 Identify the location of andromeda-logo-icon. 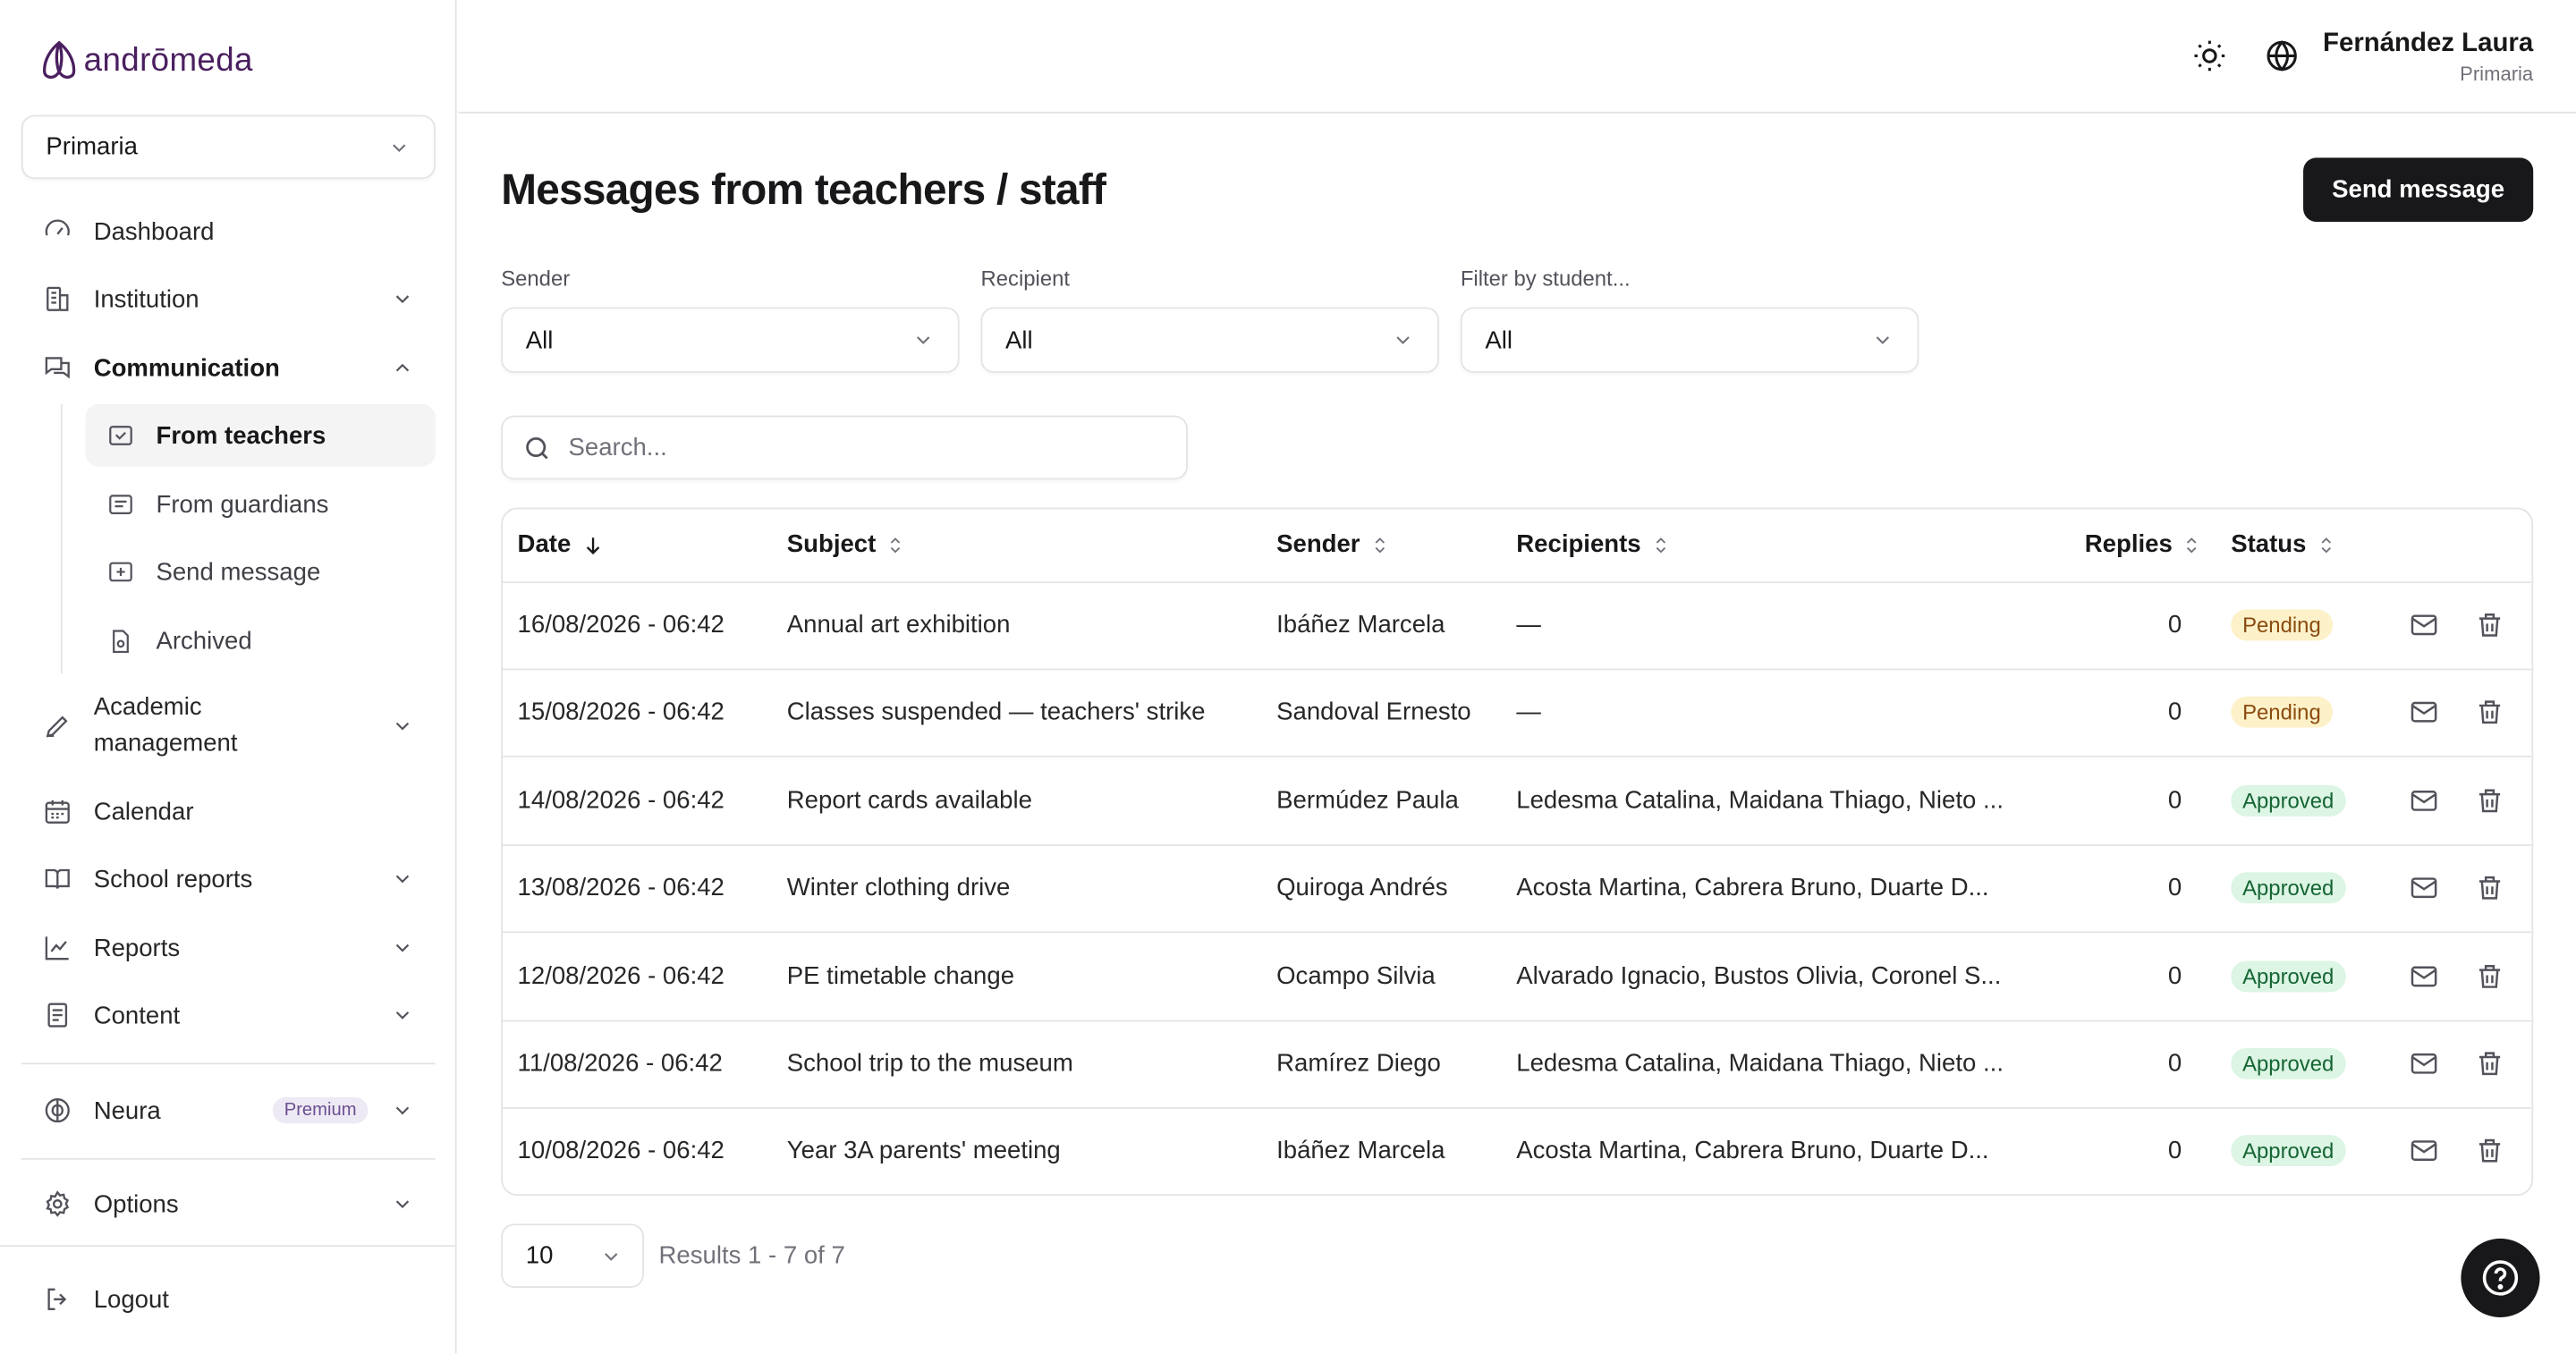
(59, 60).